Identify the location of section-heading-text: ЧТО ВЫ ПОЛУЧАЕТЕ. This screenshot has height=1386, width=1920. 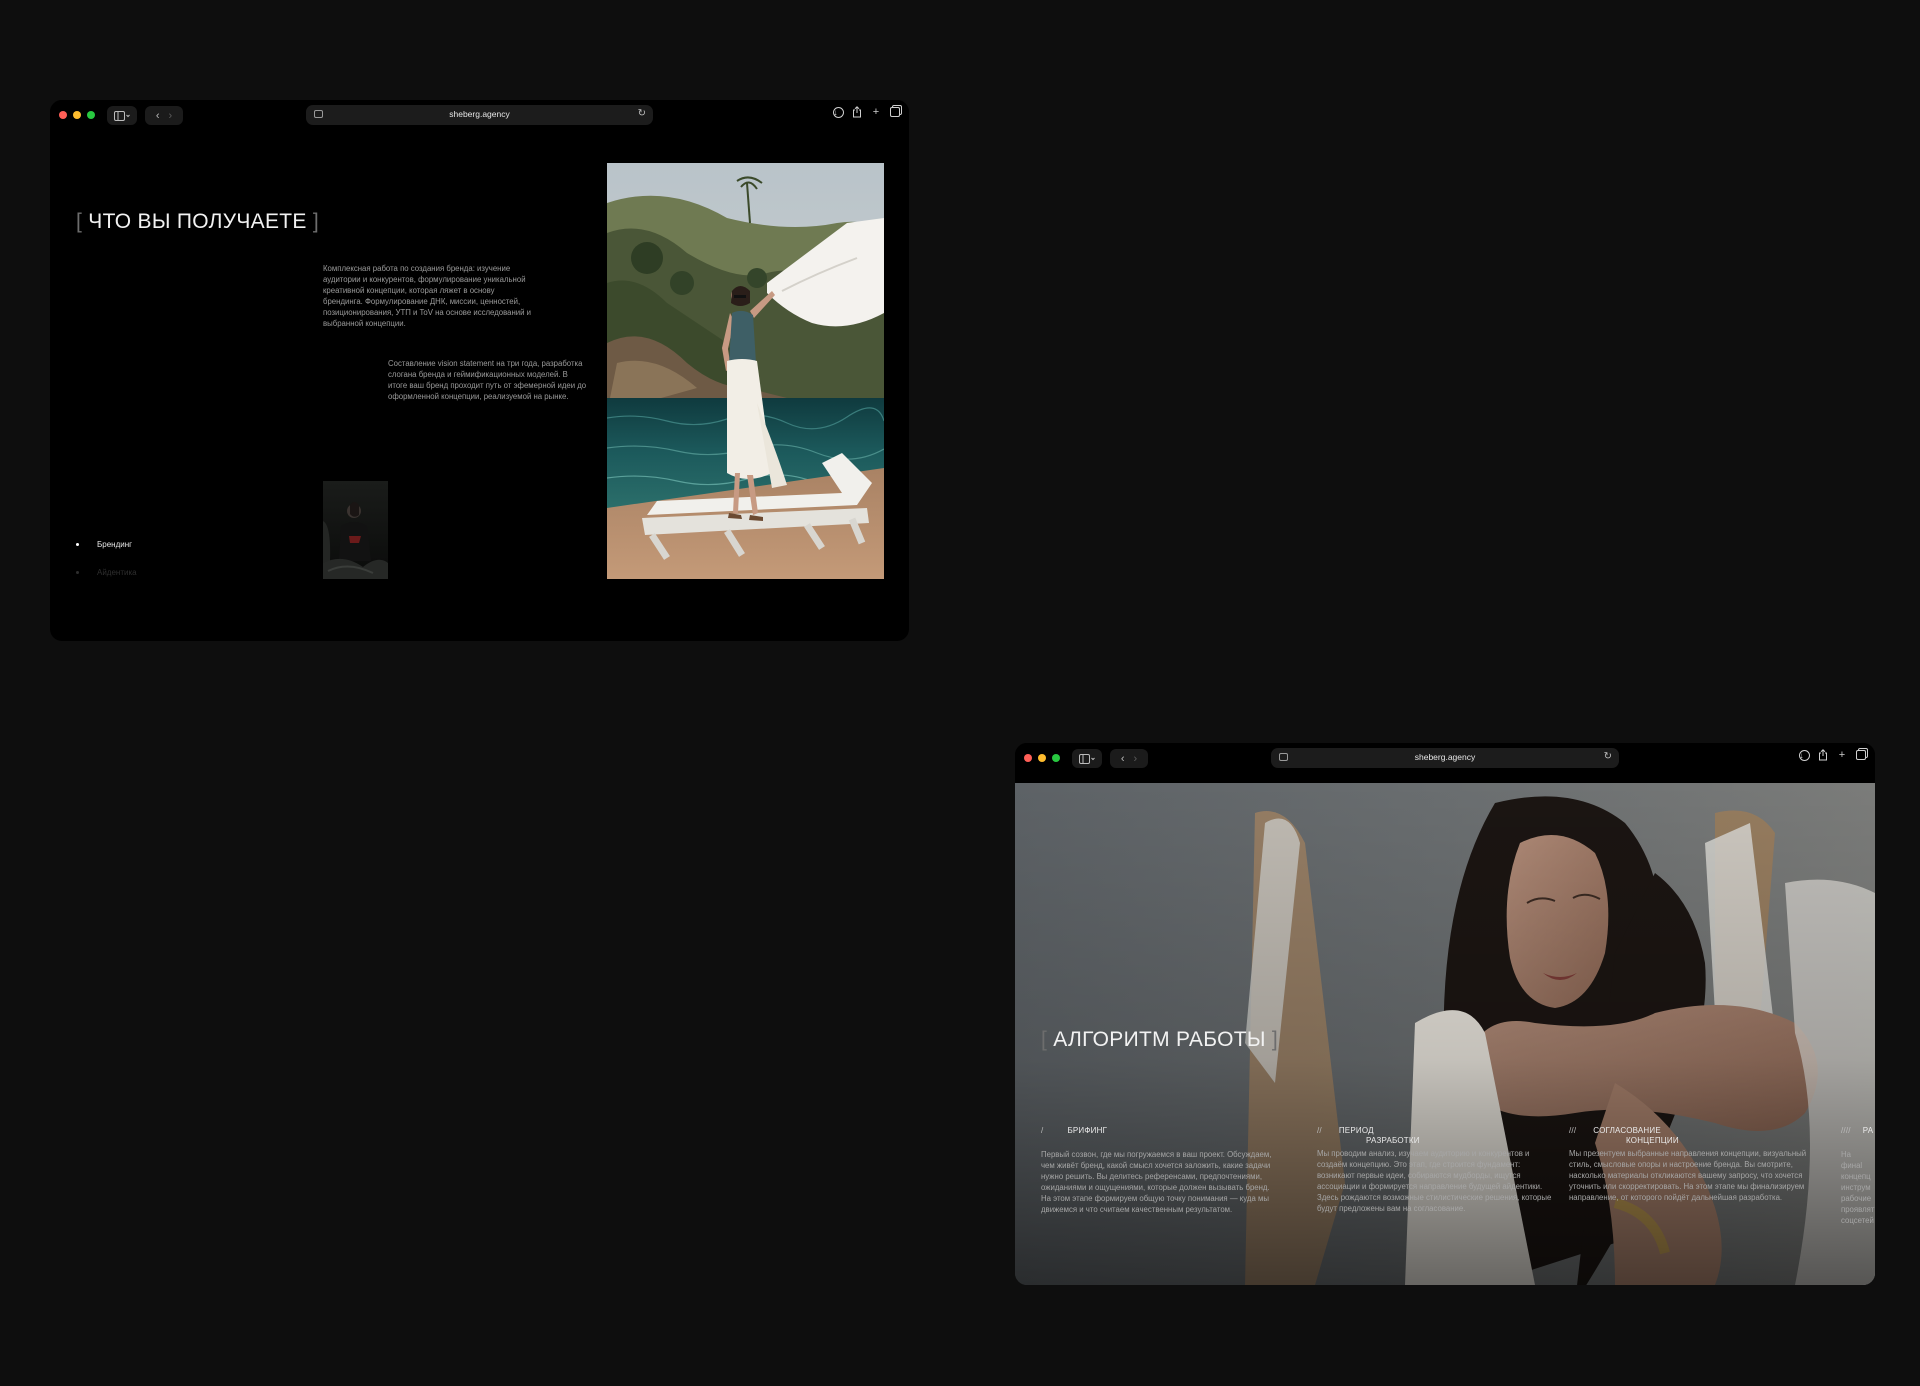
(197, 221).